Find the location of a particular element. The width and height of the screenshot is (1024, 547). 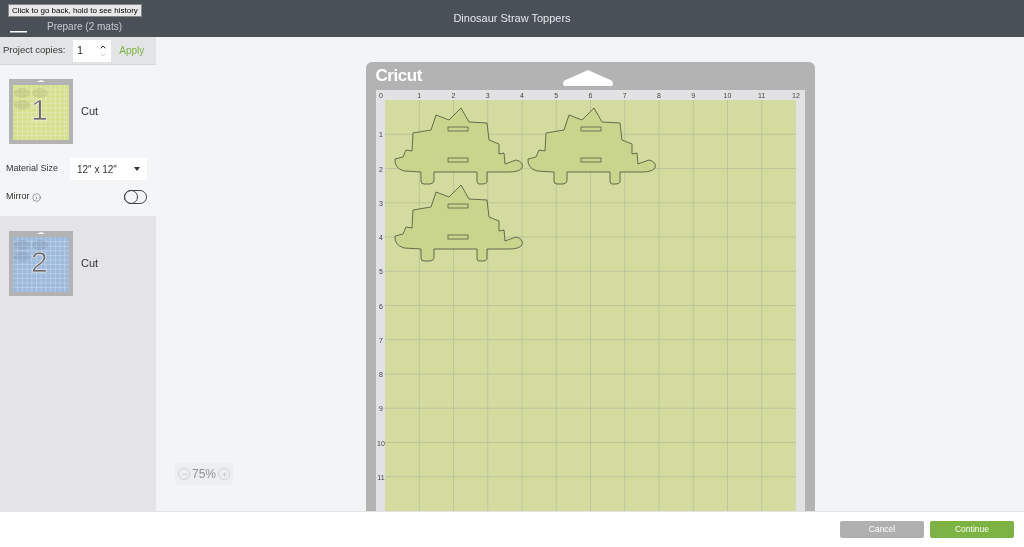

info-icon is located at coordinates (36, 197).